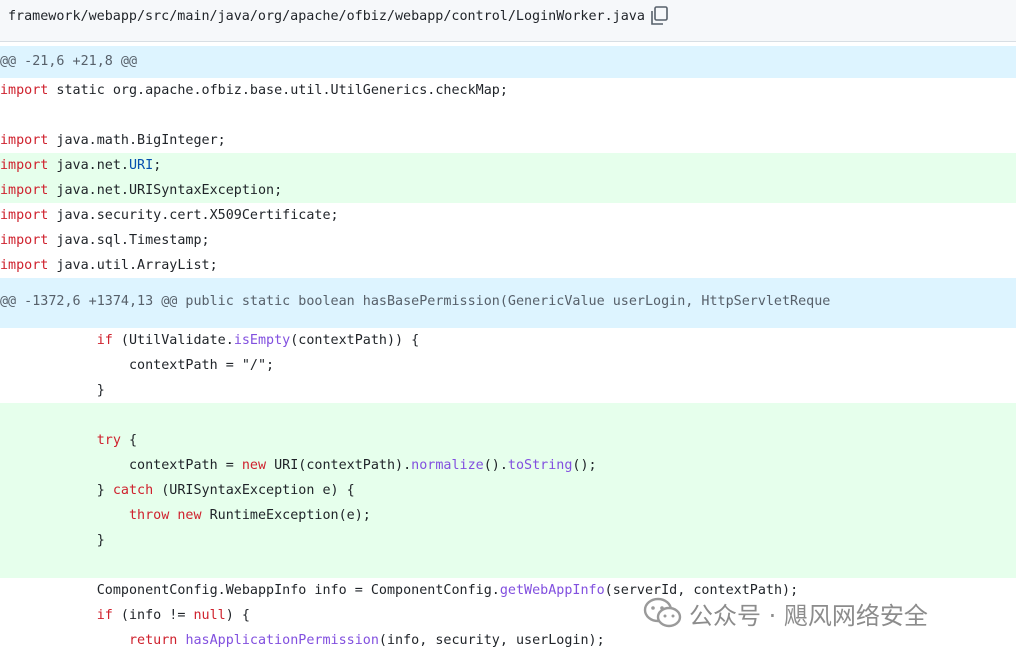 The height and width of the screenshot is (654, 1016). I want to click on code-line: import java.util.ArrayList;, so click(109, 265).